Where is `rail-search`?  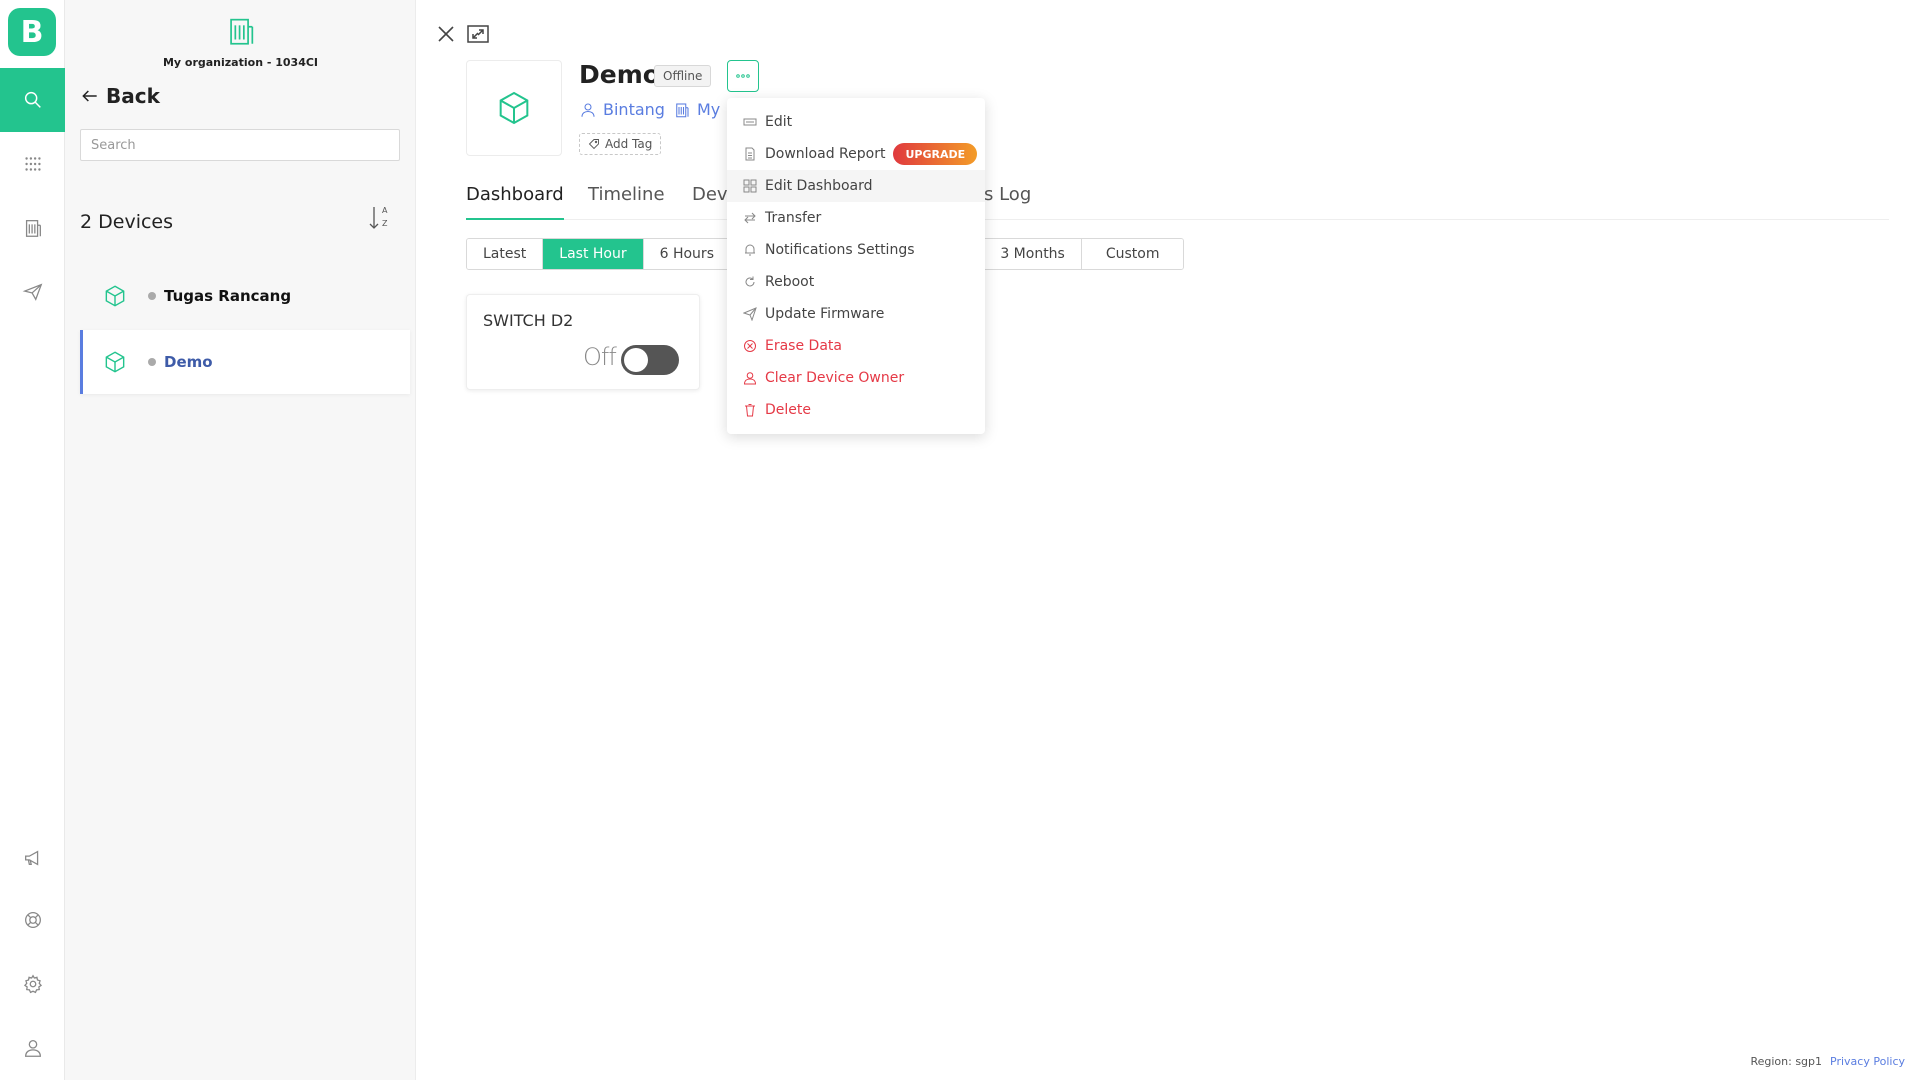 rail-search is located at coordinates (32, 100).